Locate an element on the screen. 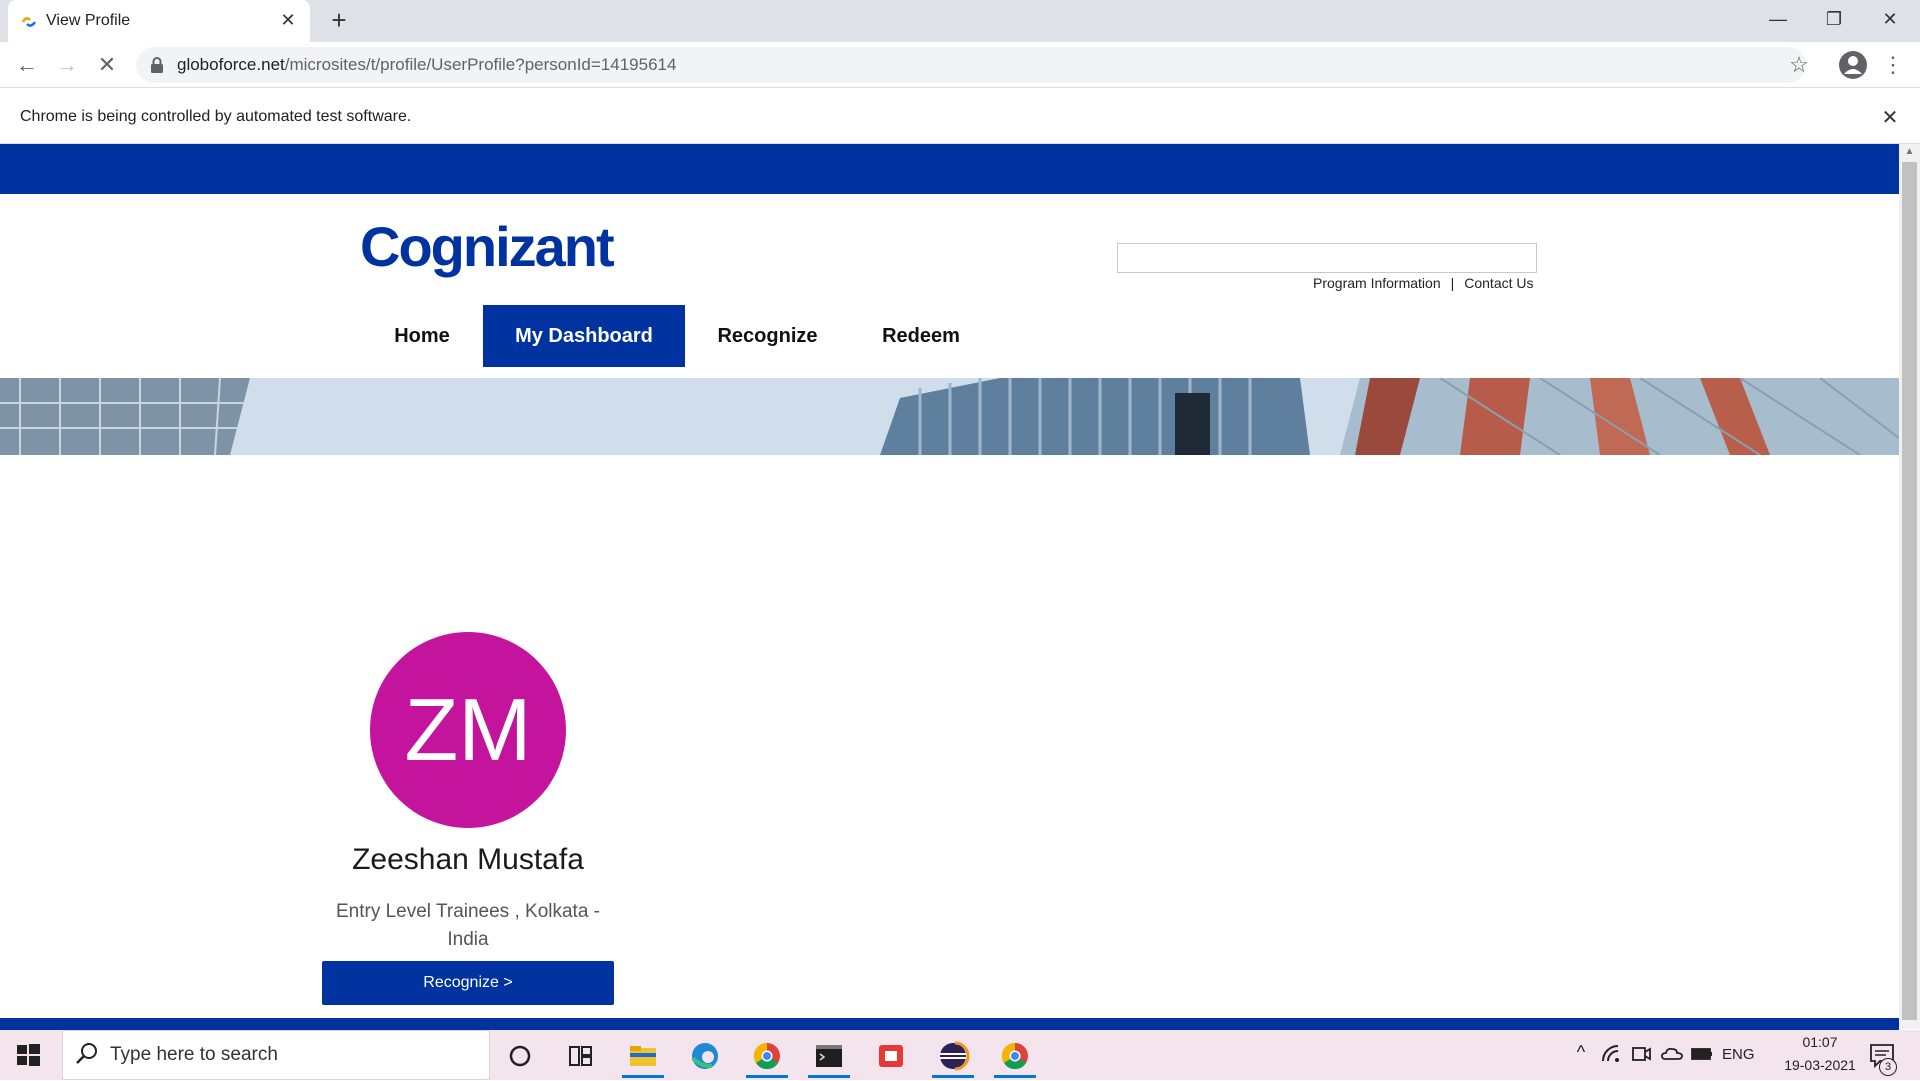 This screenshot has height=1081, width=1920. file-explorer-icon is located at coordinates (643, 1056).